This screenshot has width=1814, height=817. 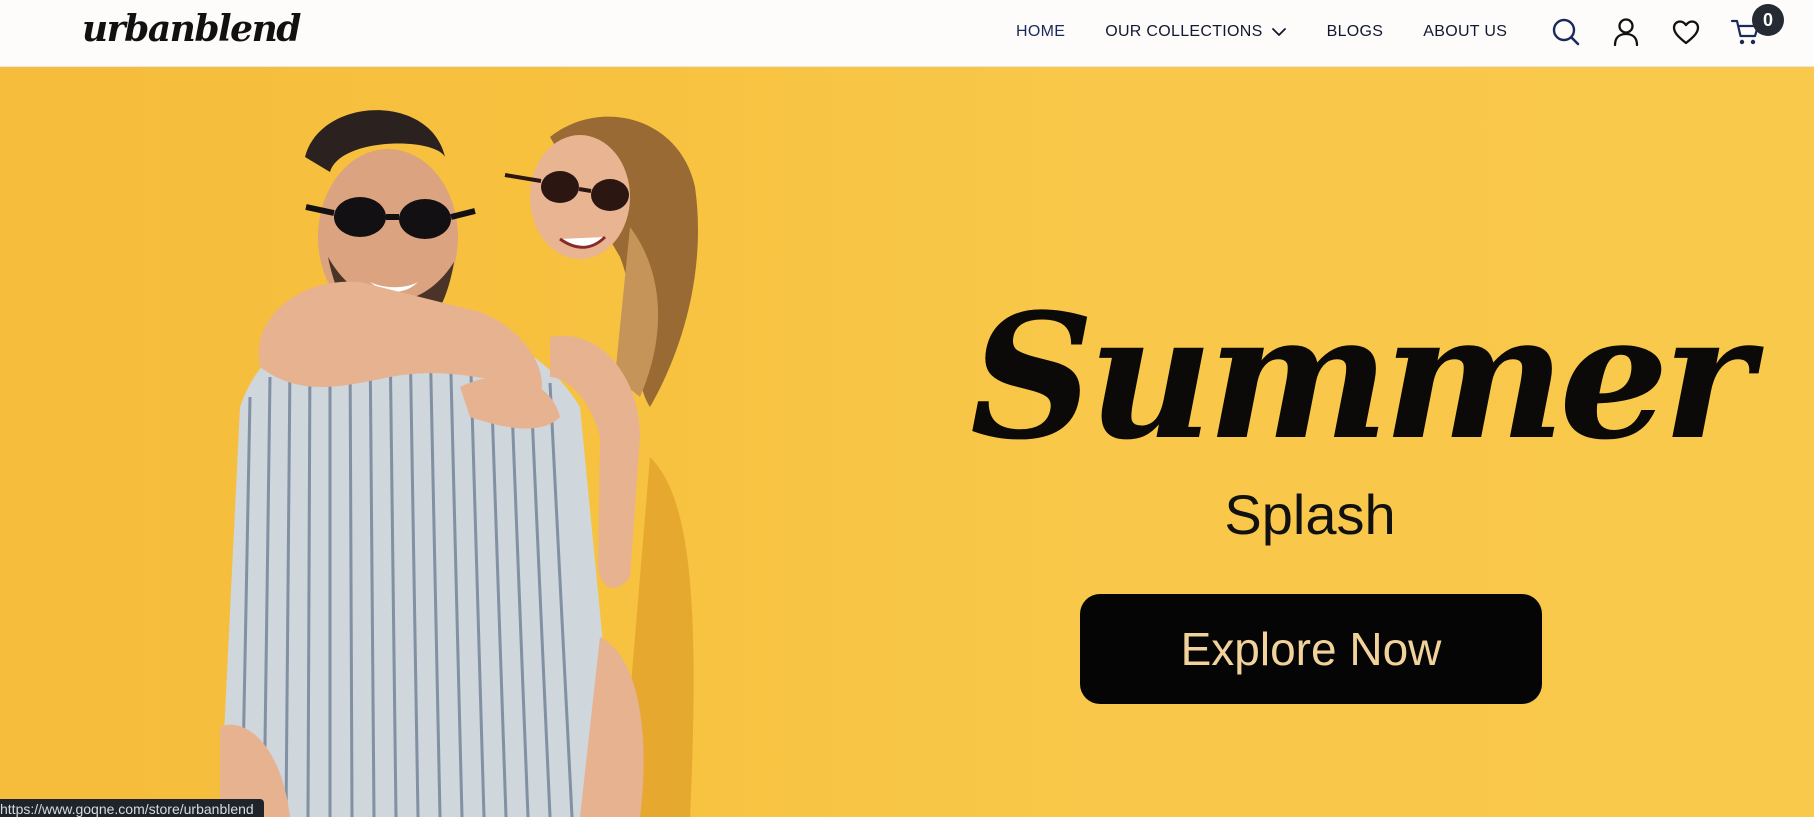 I want to click on cart-icon: 0, so click(x=1757, y=26).